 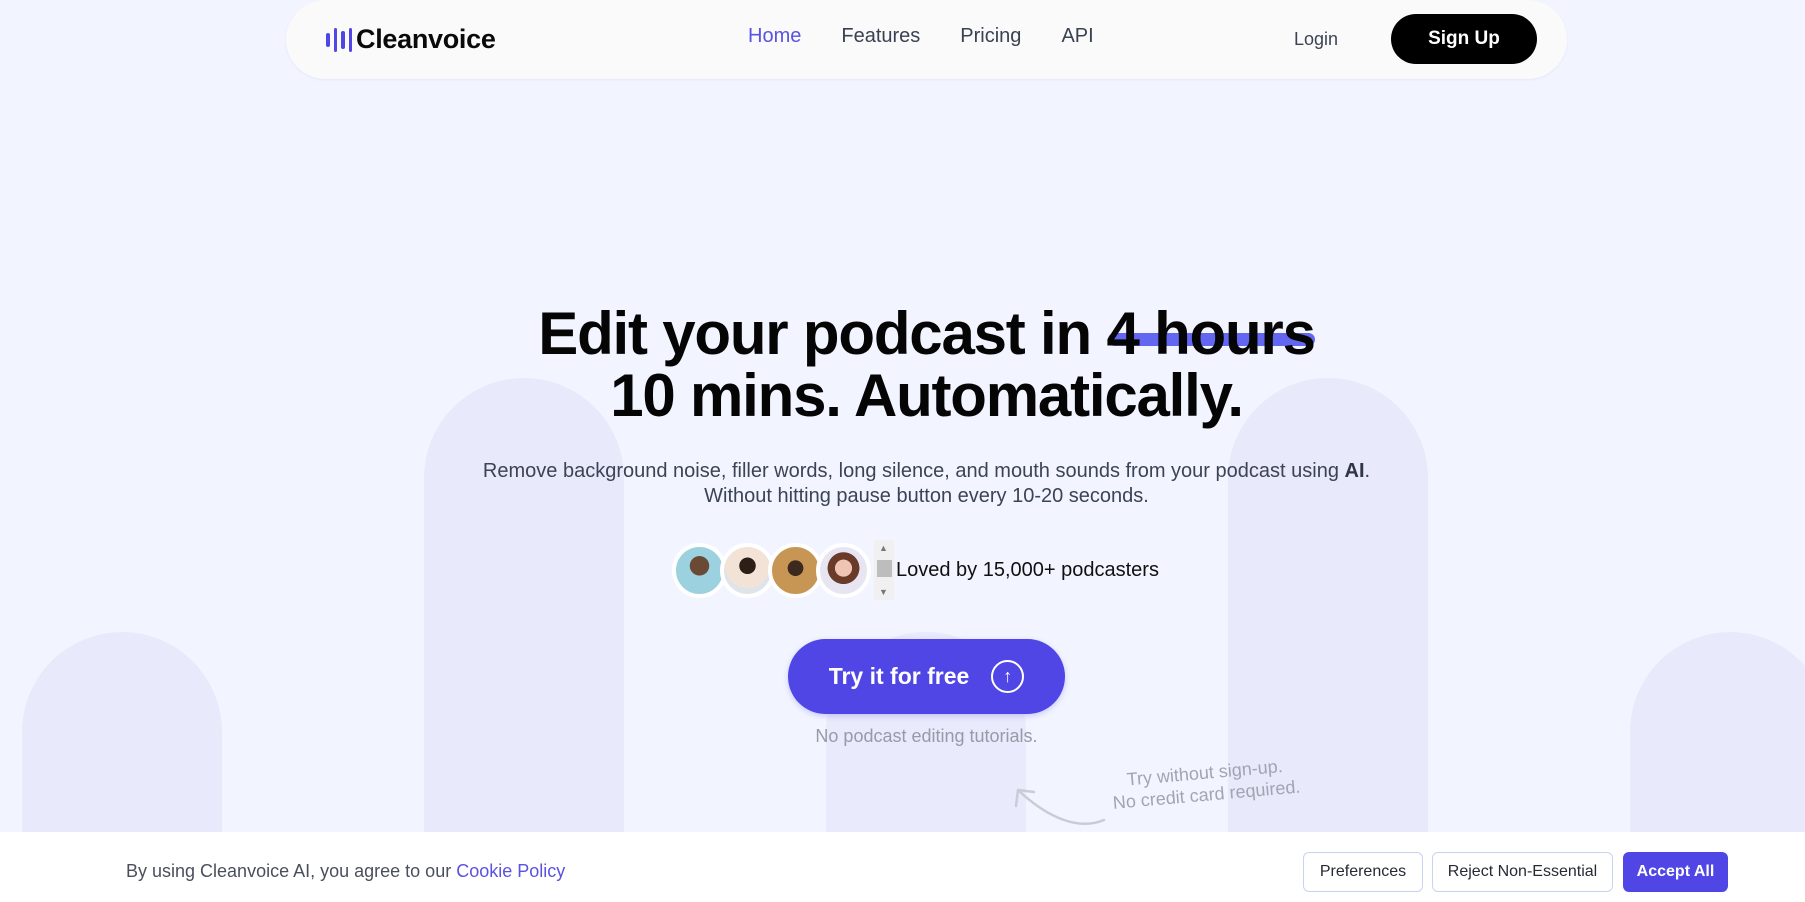 What do you see at coordinates (426, 39) in the screenshot?
I see `brand-name: Cleanvoice` at bounding box center [426, 39].